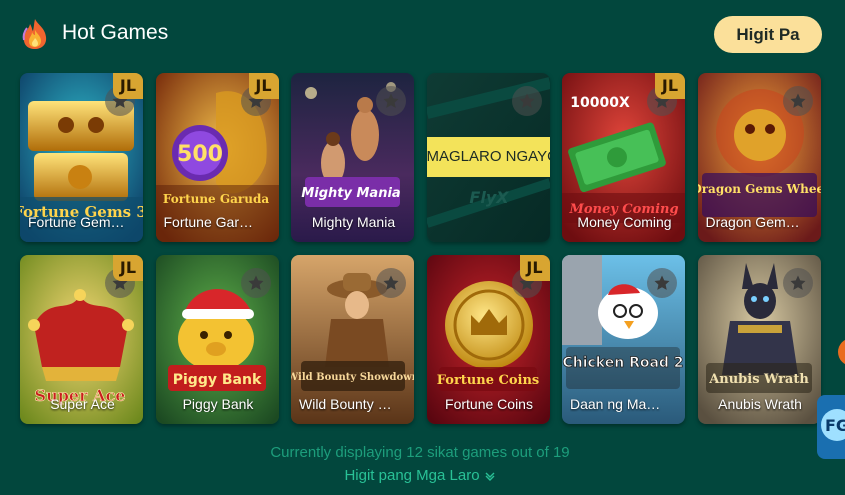 The height and width of the screenshot is (495, 845). I want to click on game-art-text: 500, so click(200, 154).